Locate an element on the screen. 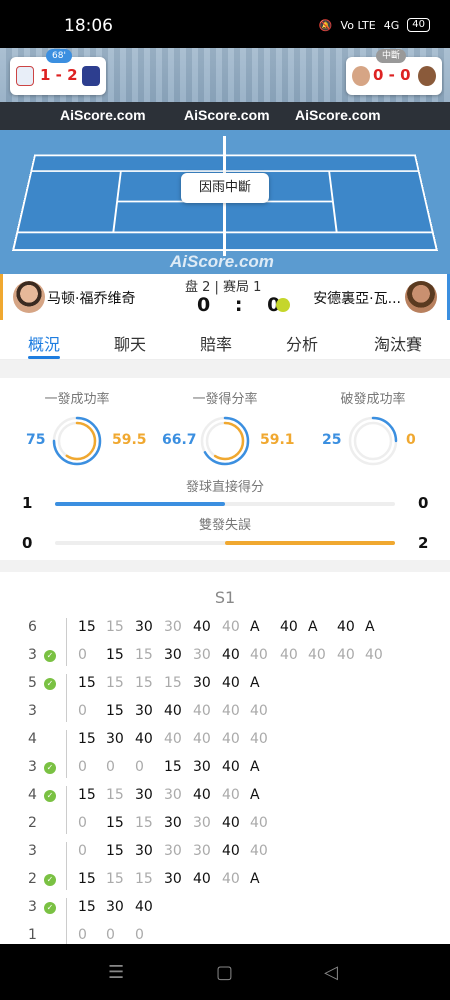 Image resolution: width=450 pixels, height=1000 pixels. back-icon: ◁ is located at coordinates (331, 972).